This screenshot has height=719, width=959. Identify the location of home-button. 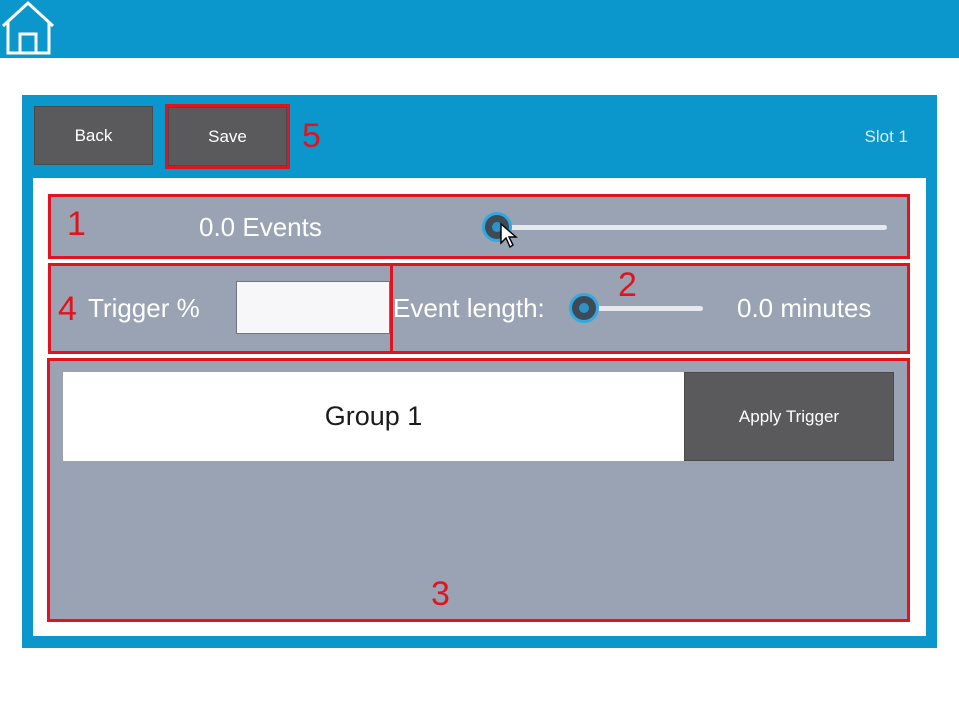
(29, 29).